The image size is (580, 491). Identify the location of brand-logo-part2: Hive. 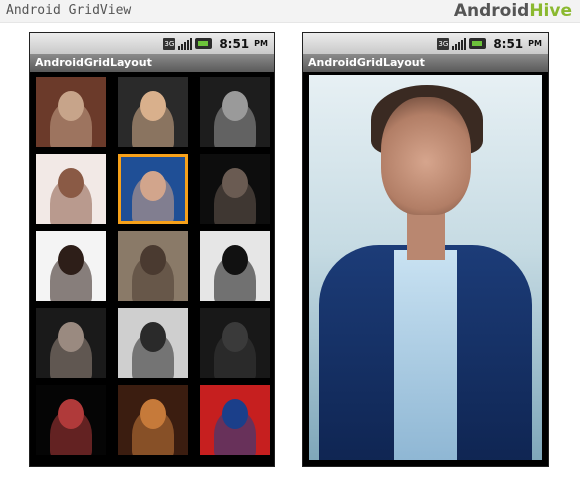
(550, 11).